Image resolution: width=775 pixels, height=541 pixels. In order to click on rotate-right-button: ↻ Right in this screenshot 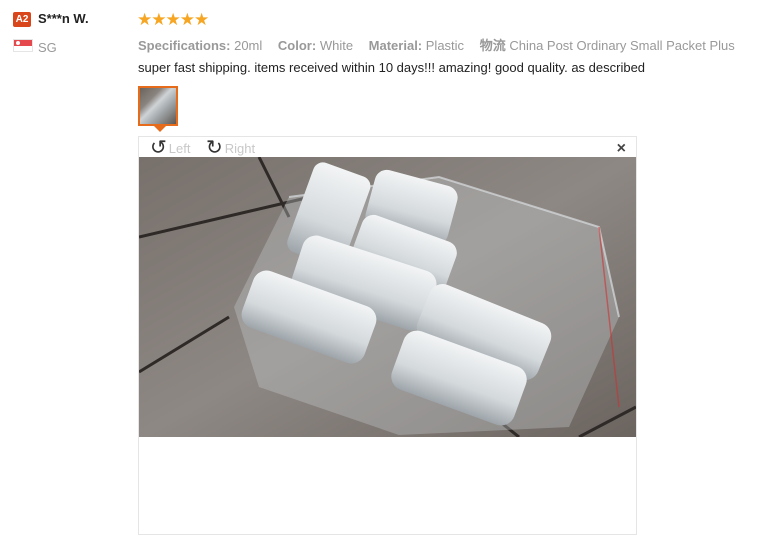, I will do `click(230, 148)`.